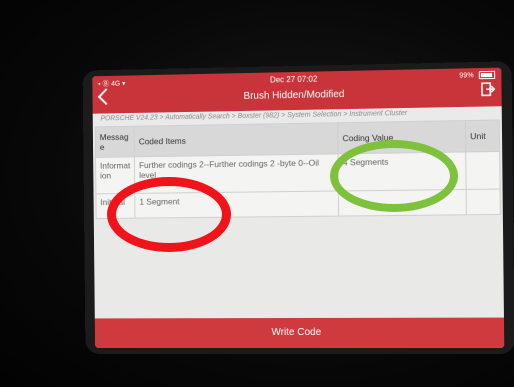 The image size is (514, 387). What do you see at coordinates (394, 176) in the screenshot?
I see `green-annotation-circle` at bounding box center [394, 176].